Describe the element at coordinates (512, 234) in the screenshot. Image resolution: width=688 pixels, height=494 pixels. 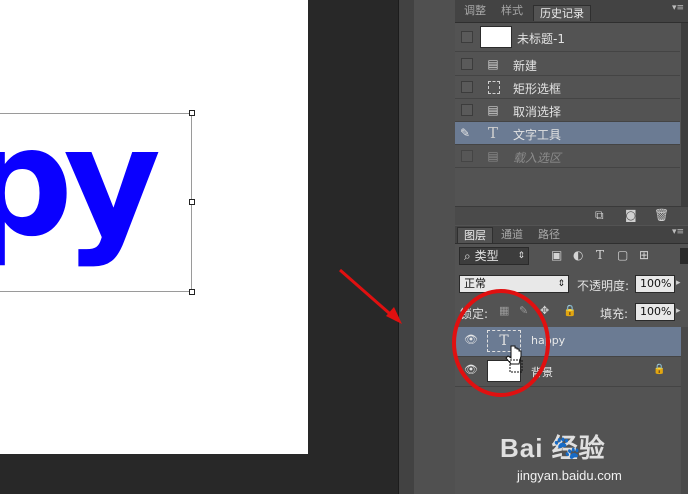
I see `tab-channels: 通道` at that location.